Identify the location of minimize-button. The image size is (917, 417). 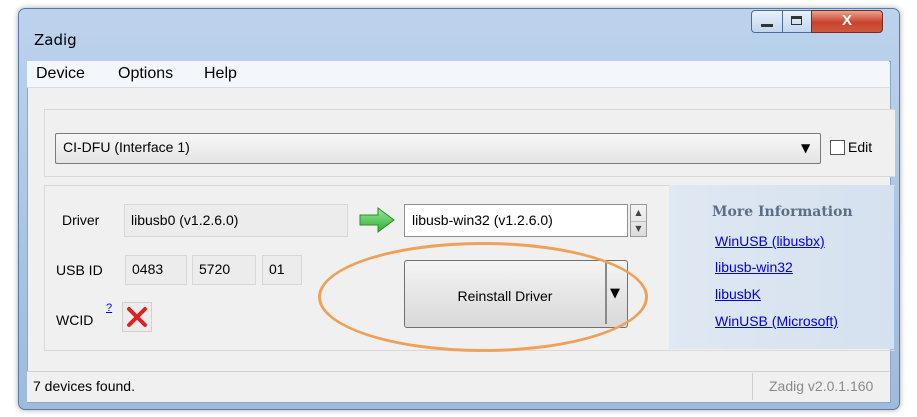
(767, 21).